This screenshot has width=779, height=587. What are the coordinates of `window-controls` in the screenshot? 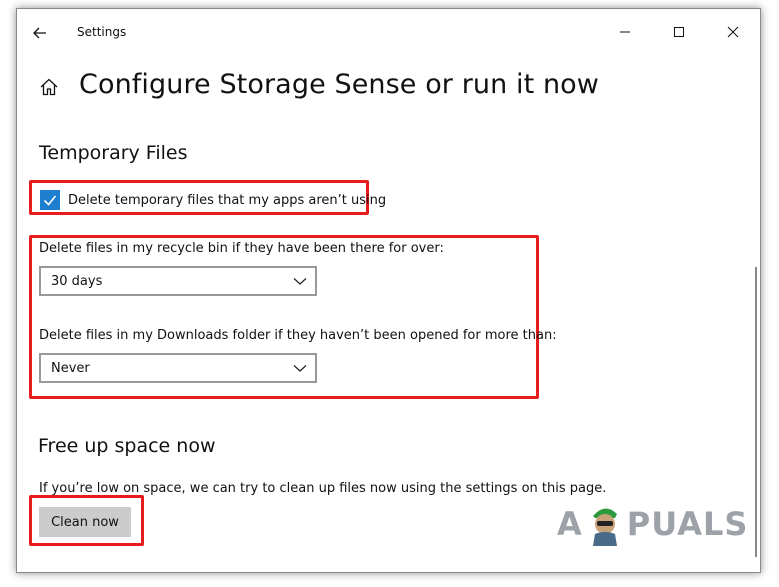 It's located at (679, 32).